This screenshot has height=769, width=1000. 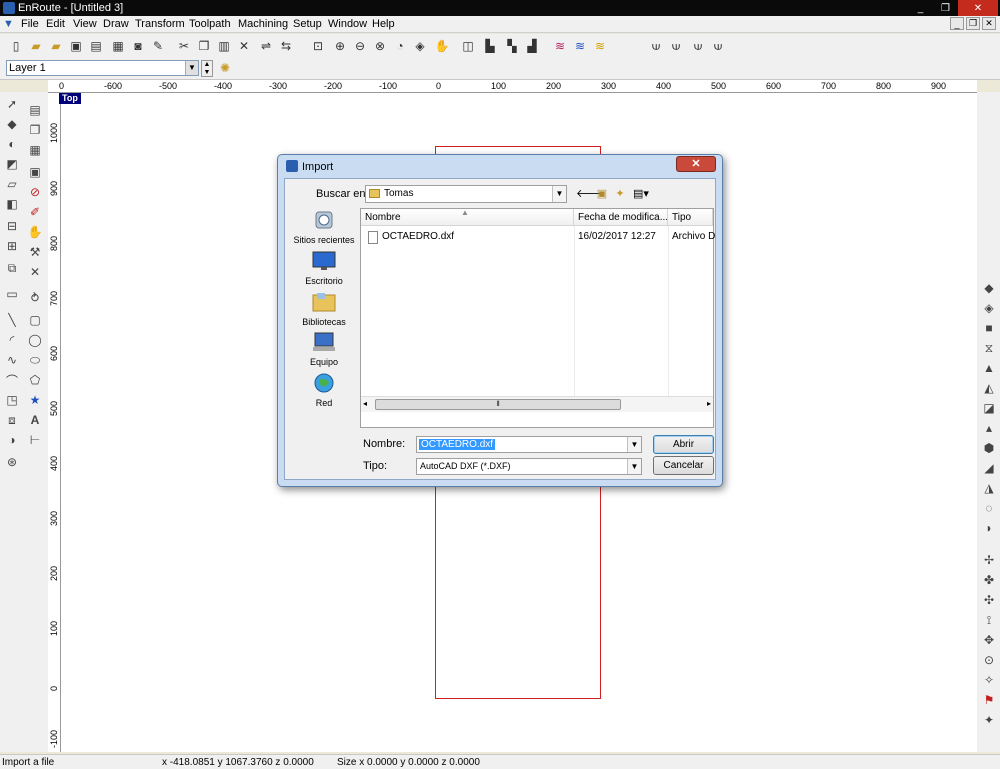 I want to click on copy-icon: ❐, so click(x=204, y=46).